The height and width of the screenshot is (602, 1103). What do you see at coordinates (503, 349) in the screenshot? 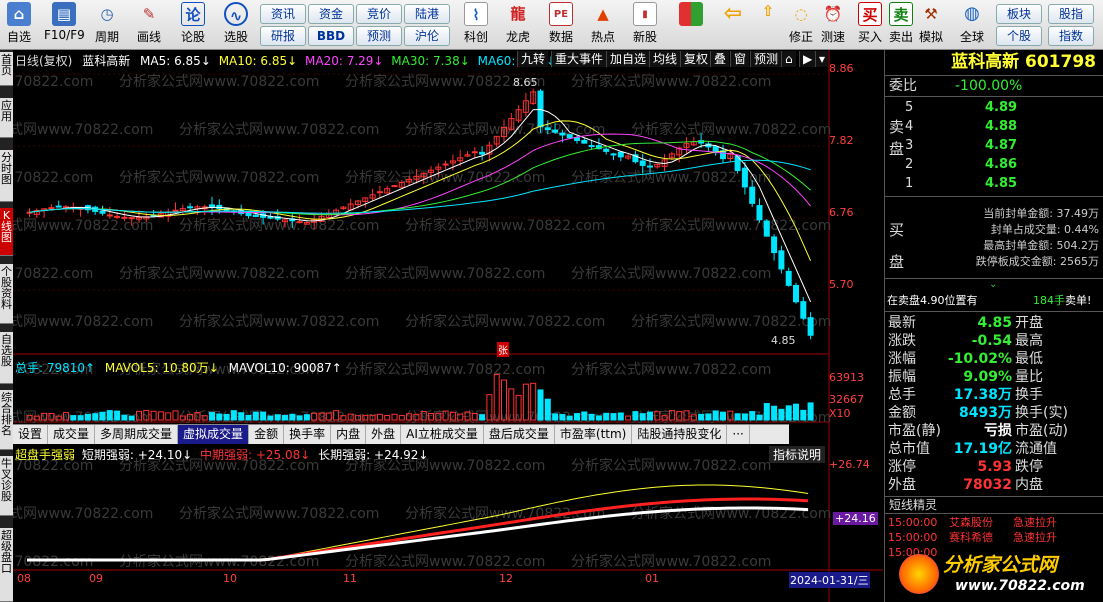
I see `limit-up-marker: 张` at bounding box center [503, 349].